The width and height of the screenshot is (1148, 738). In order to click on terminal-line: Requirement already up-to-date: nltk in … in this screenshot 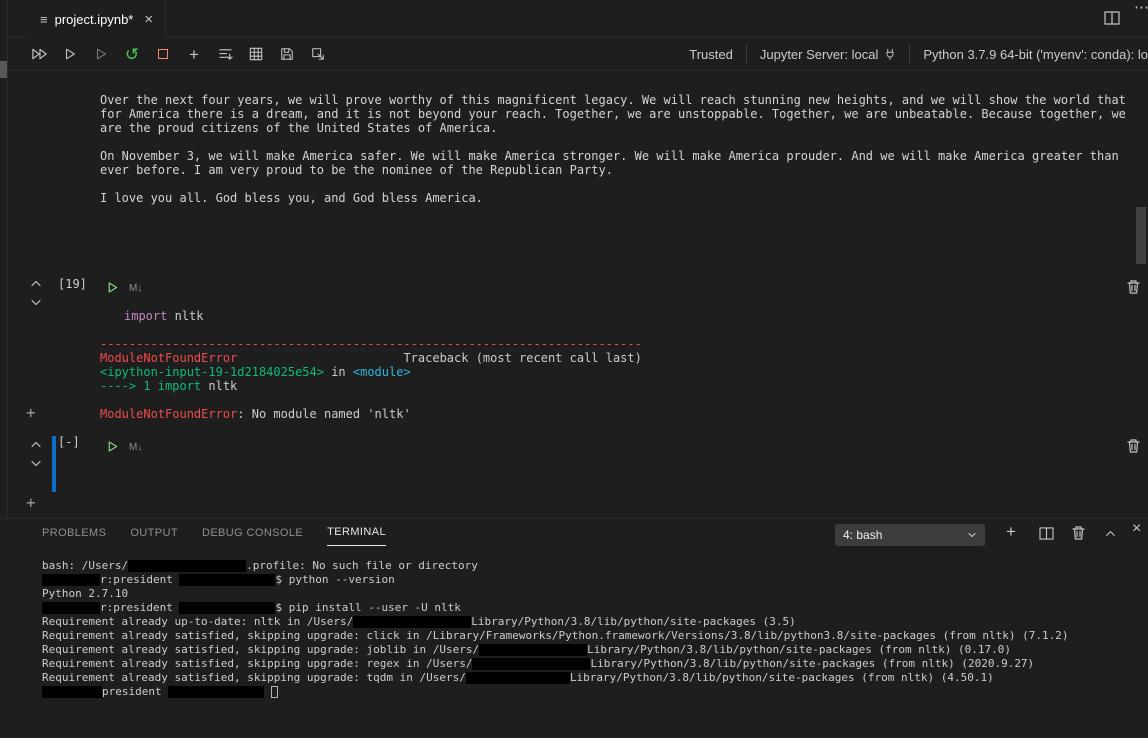, I will do `click(592, 622)`.